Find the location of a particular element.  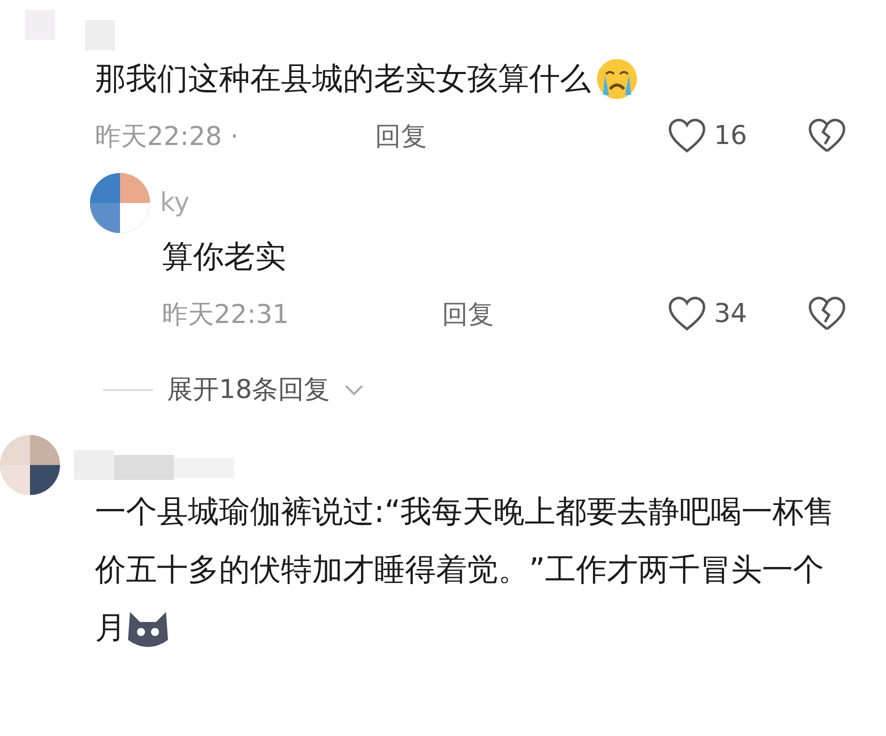

expand-replies-link: 展开18条回复 is located at coordinates (248, 389).